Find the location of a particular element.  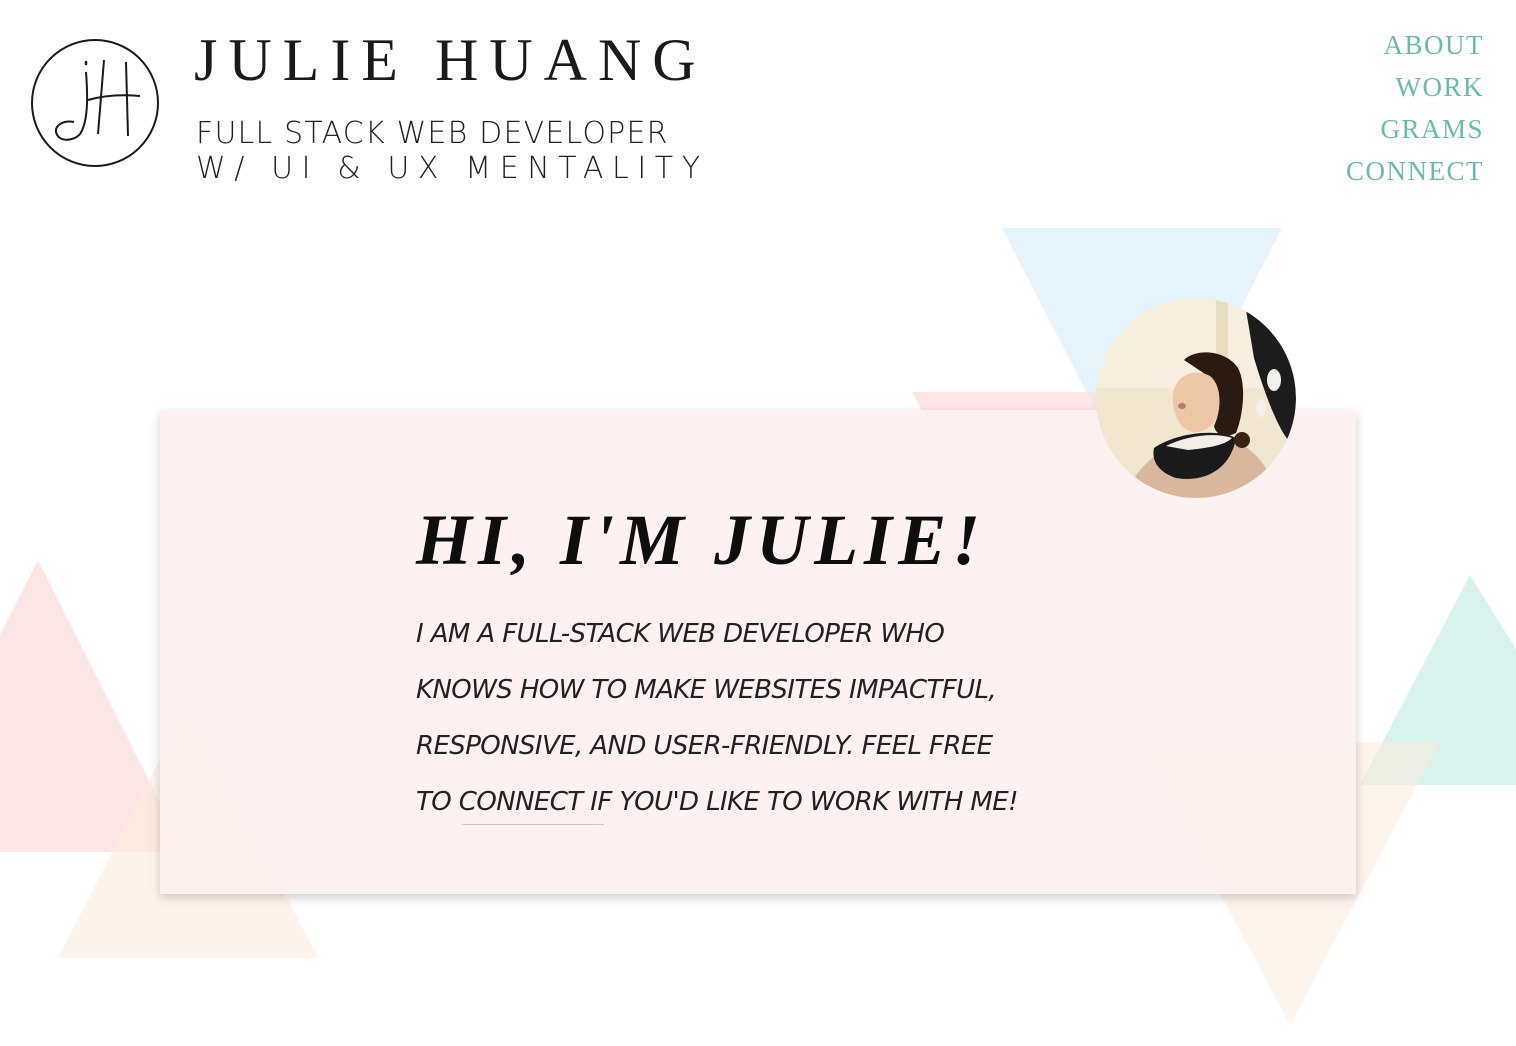

site-title: JULIE HUANG is located at coordinates (450, 60).